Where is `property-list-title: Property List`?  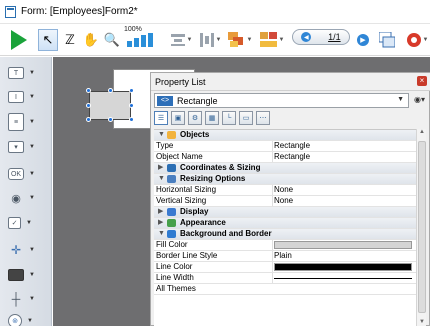
property-list-title: Property List is located at coordinates (180, 82).